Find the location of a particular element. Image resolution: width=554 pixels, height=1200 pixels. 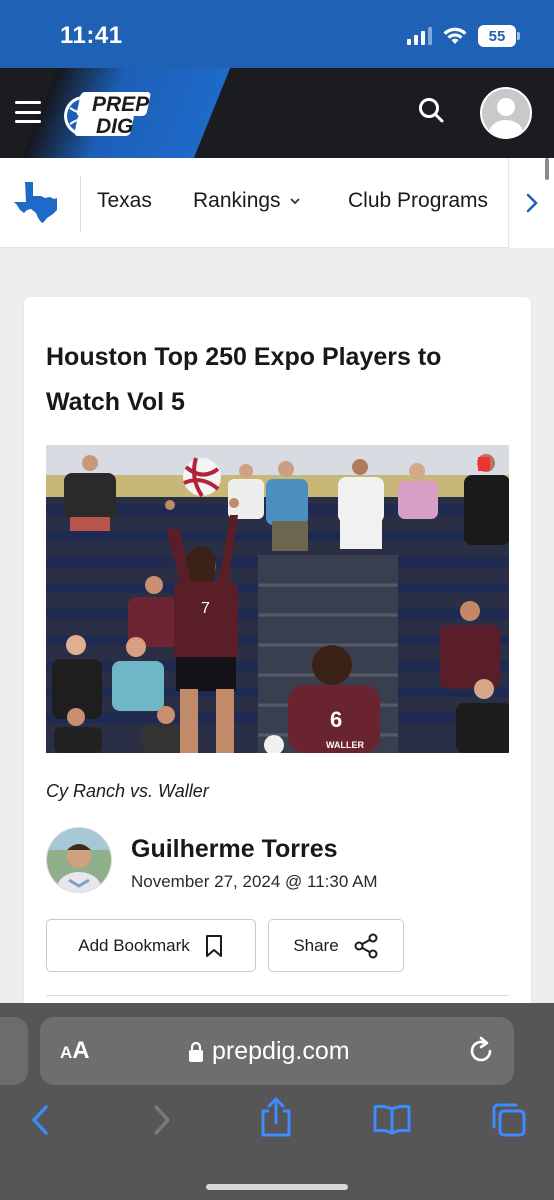

share-sheet-icon is located at coordinates (276, 1117).